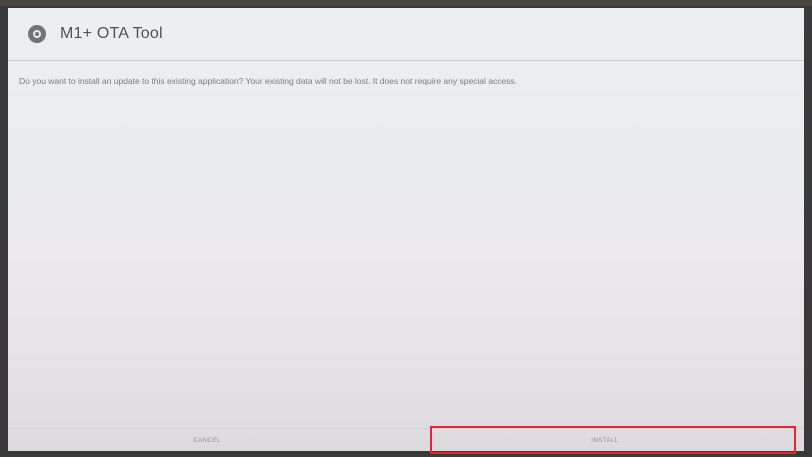 This screenshot has height=457, width=812. I want to click on title-bar: M1+ OTA Tool, so click(406, 34).